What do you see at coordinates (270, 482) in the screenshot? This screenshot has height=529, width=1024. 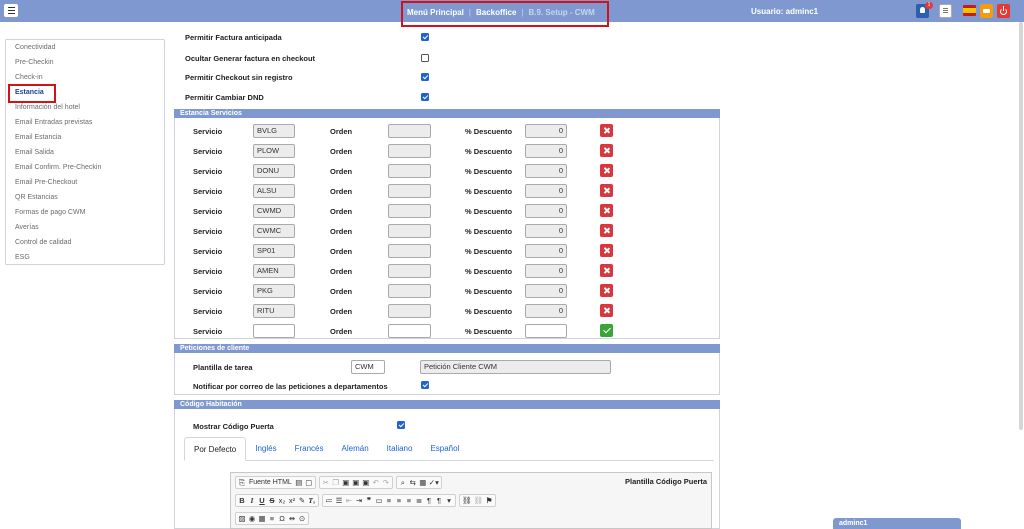 I see `fuente-html-button: Fuente HTML` at bounding box center [270, 482].